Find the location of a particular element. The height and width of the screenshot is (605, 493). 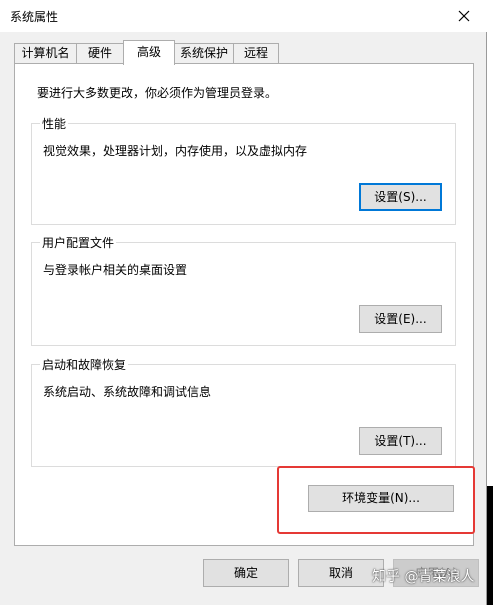

startup-recovery-description: 系统启动、系统故障和调试信息 is located at coordinates (127, 392).